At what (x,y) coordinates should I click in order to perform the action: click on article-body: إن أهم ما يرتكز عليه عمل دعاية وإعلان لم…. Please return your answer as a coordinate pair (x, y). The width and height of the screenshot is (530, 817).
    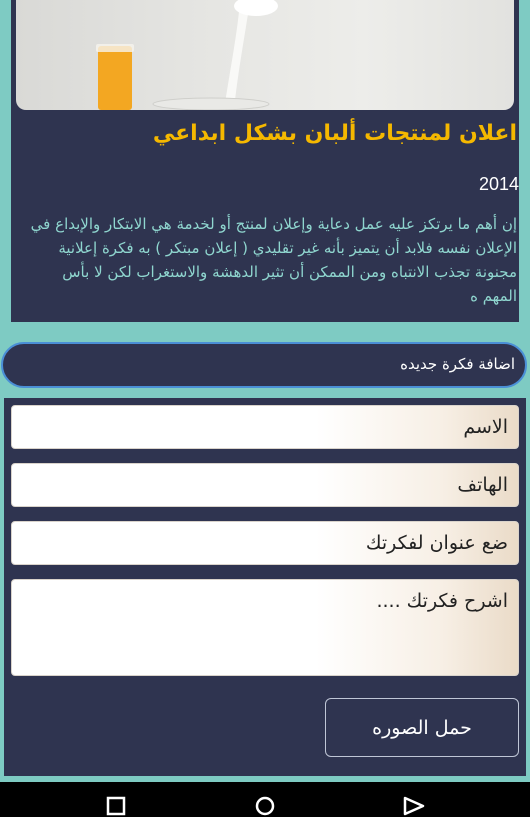
    Looking at the image, I should click on (273, 260).